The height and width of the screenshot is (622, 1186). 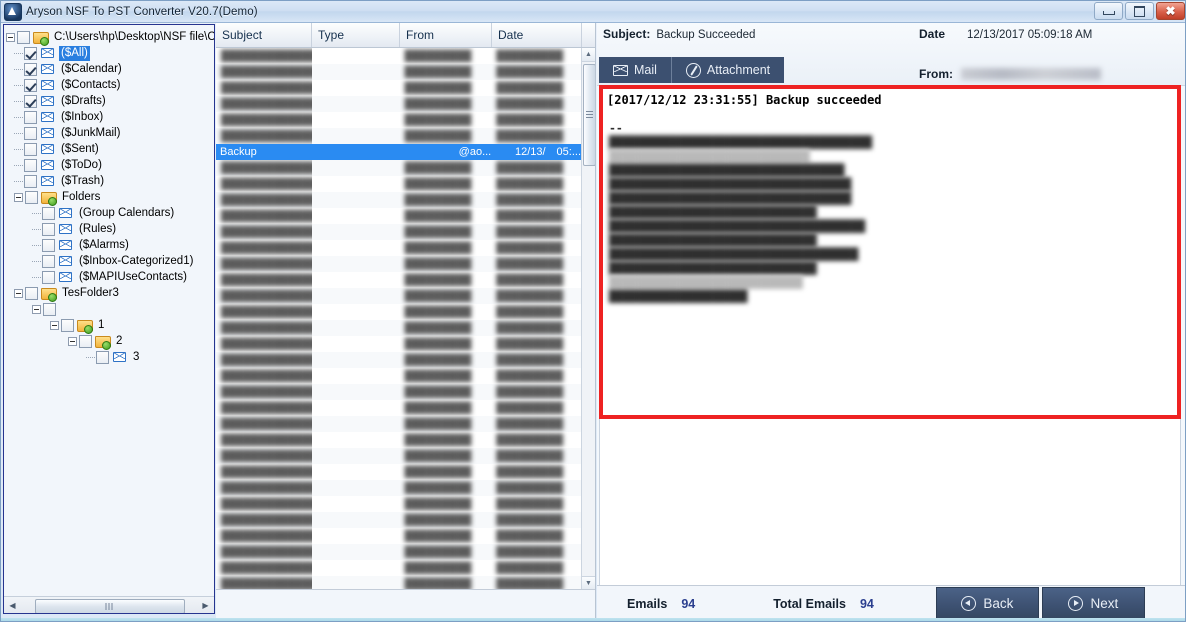 I want to click on tree-node: (Group Calendars), so click(x=110, y=213).